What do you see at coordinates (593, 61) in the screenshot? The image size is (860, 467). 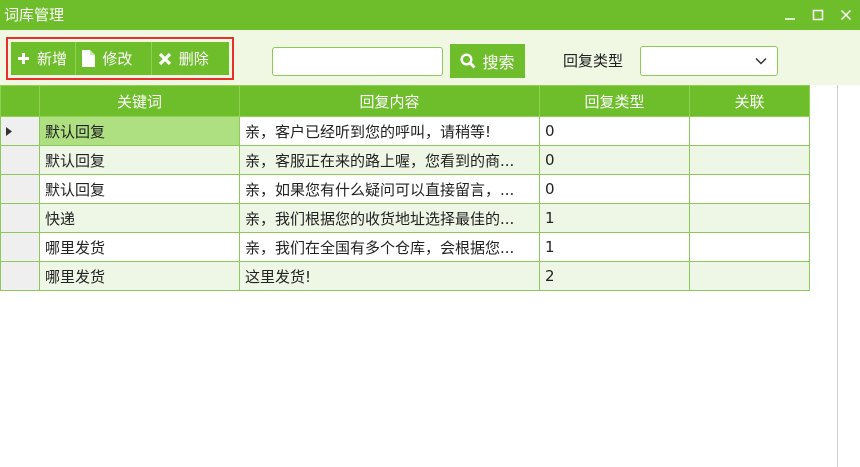 I see `reply-type-label: 回复类型` at bounding box center [593, 61].